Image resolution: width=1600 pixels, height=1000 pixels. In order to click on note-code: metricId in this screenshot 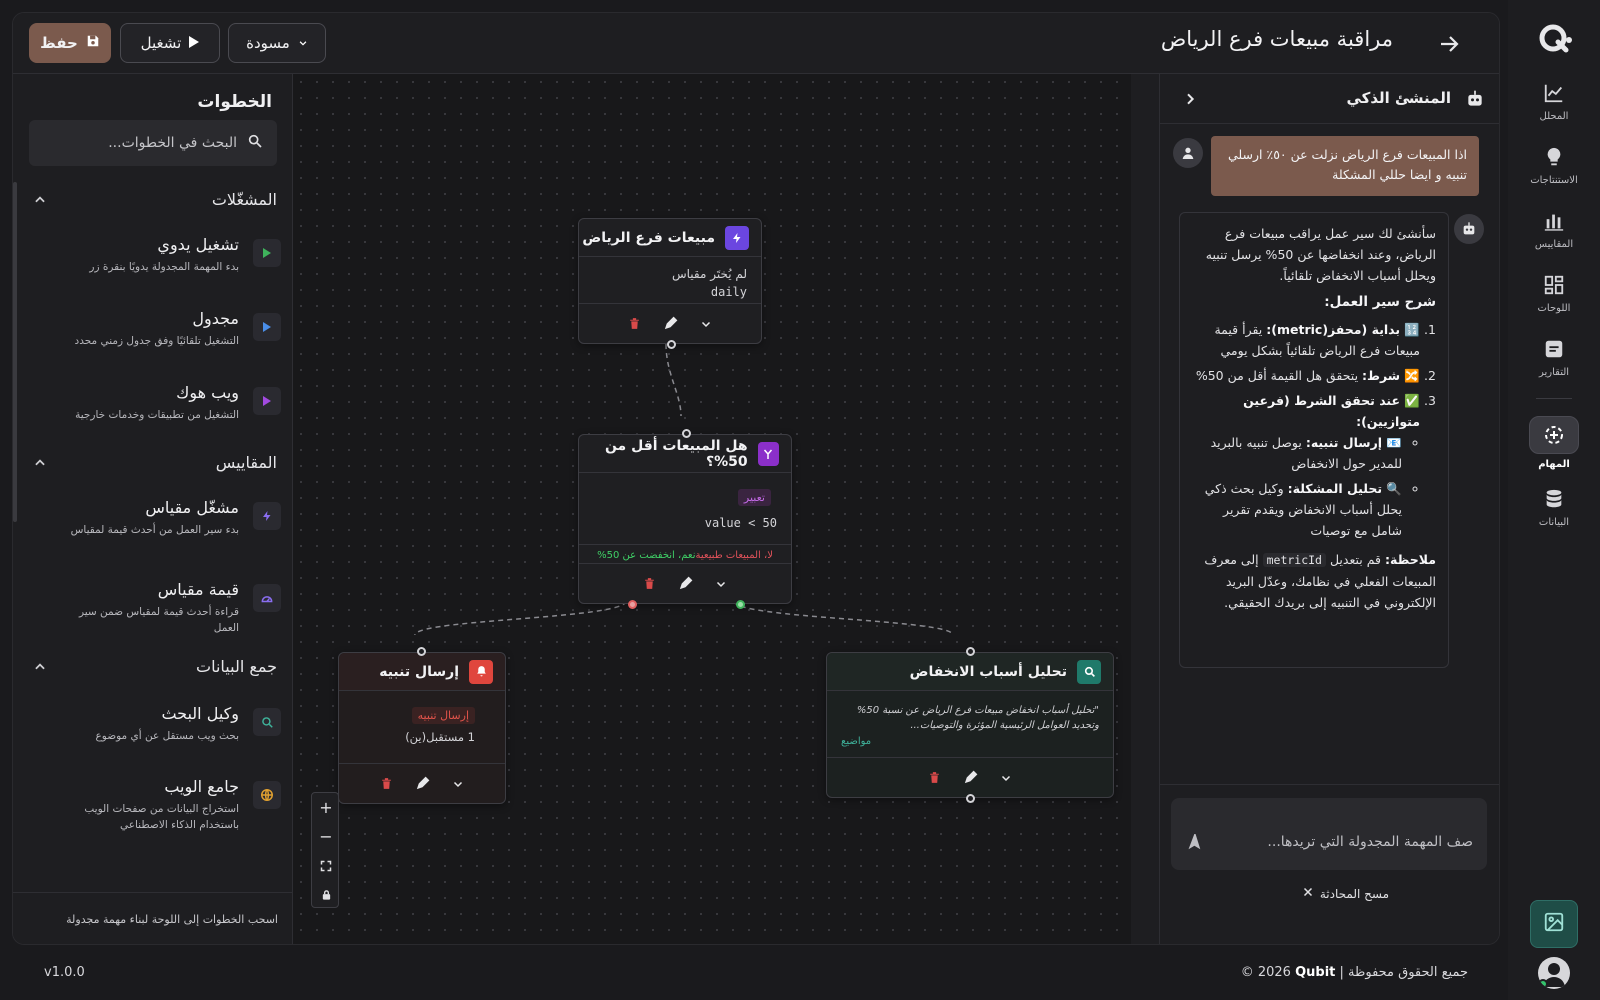, I will do `click(1294, 560)`.